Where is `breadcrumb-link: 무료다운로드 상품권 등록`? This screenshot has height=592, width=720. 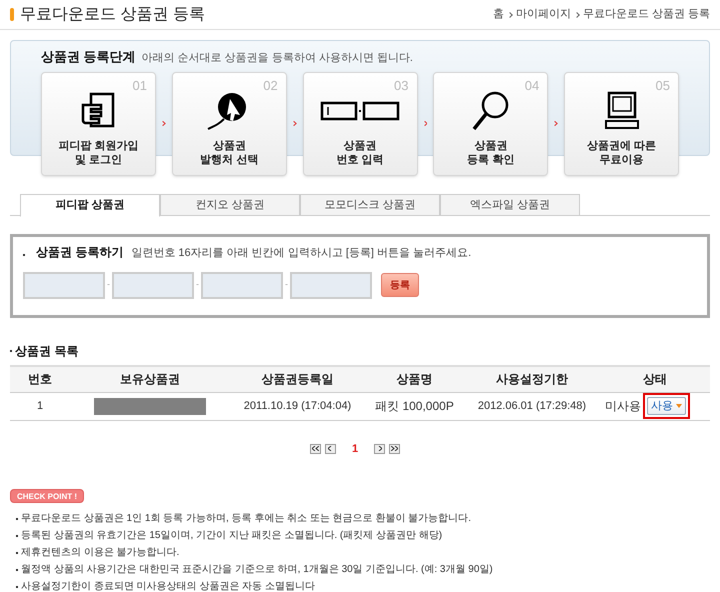 breadcrumb-link: 무료다운로드 상품권 등록 is located at coordinates (646, 14).